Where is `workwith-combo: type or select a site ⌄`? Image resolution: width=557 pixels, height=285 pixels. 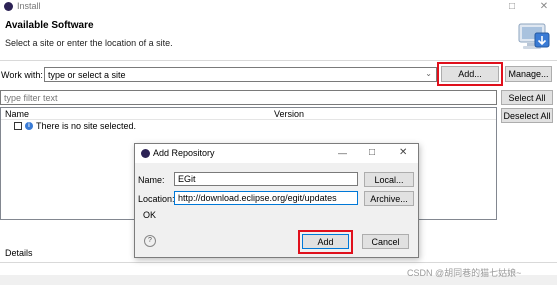
workwith-combo: type or select a site ⌄ is located at coordinates (240, 74).